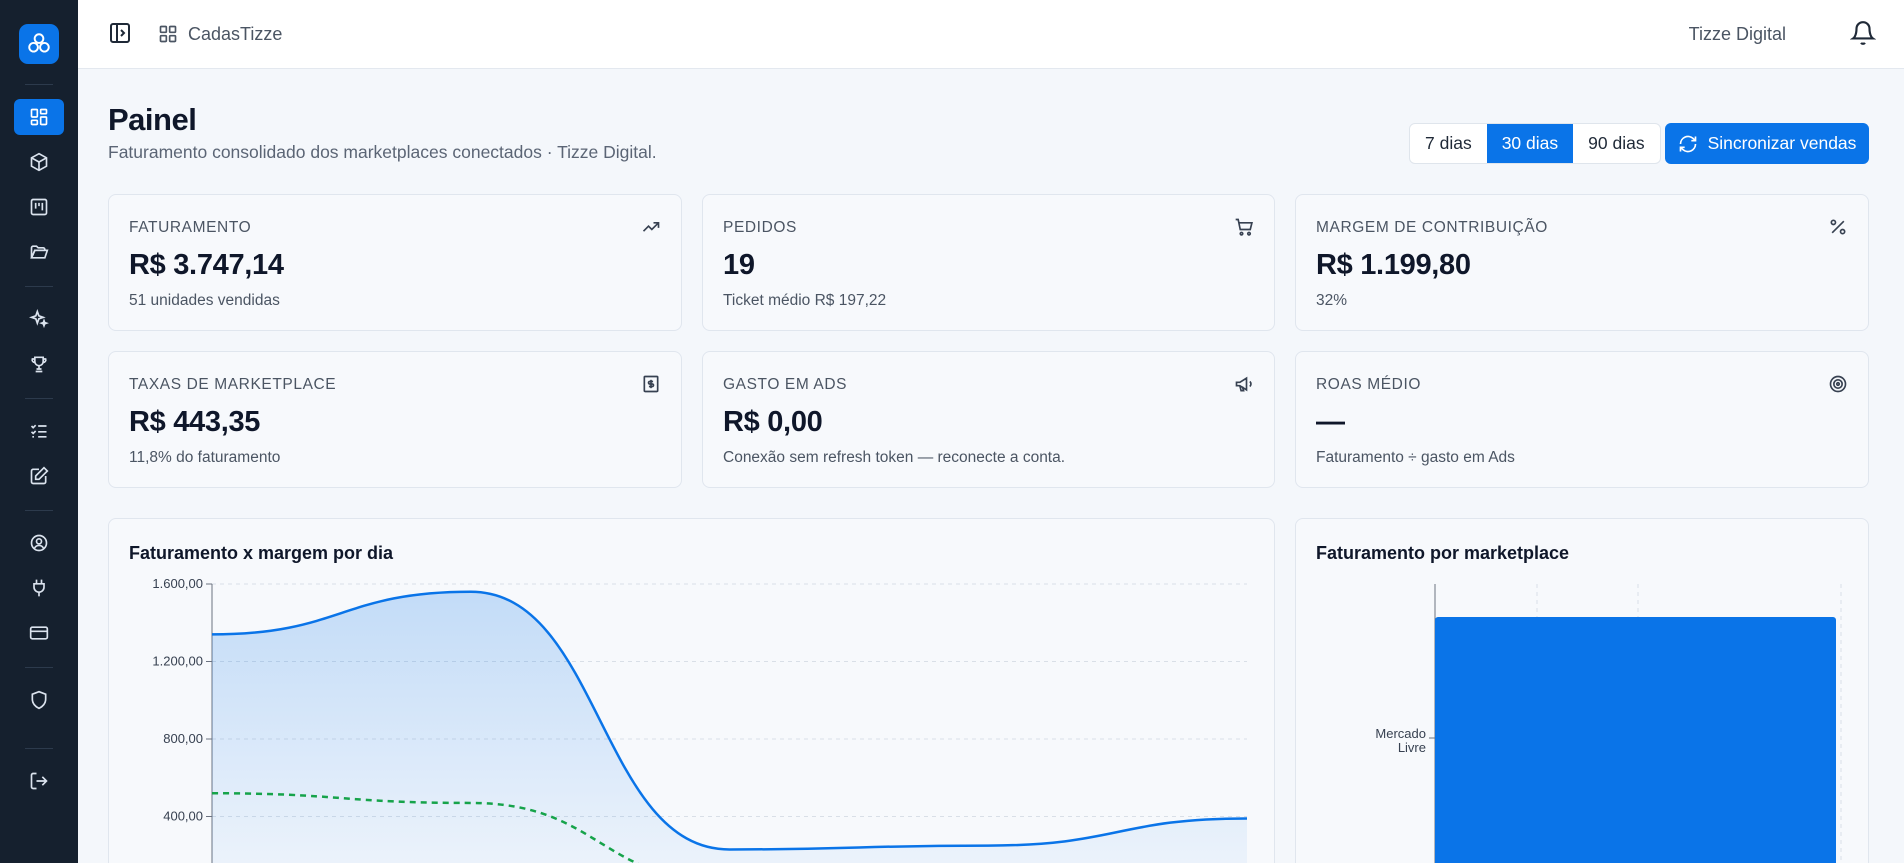 The height and width of the screenshot is (863, 1904). I want to click on marketplace-revenue-chart-card: Faturamento por marketplace Mercado Livre, so click(1582, 690).